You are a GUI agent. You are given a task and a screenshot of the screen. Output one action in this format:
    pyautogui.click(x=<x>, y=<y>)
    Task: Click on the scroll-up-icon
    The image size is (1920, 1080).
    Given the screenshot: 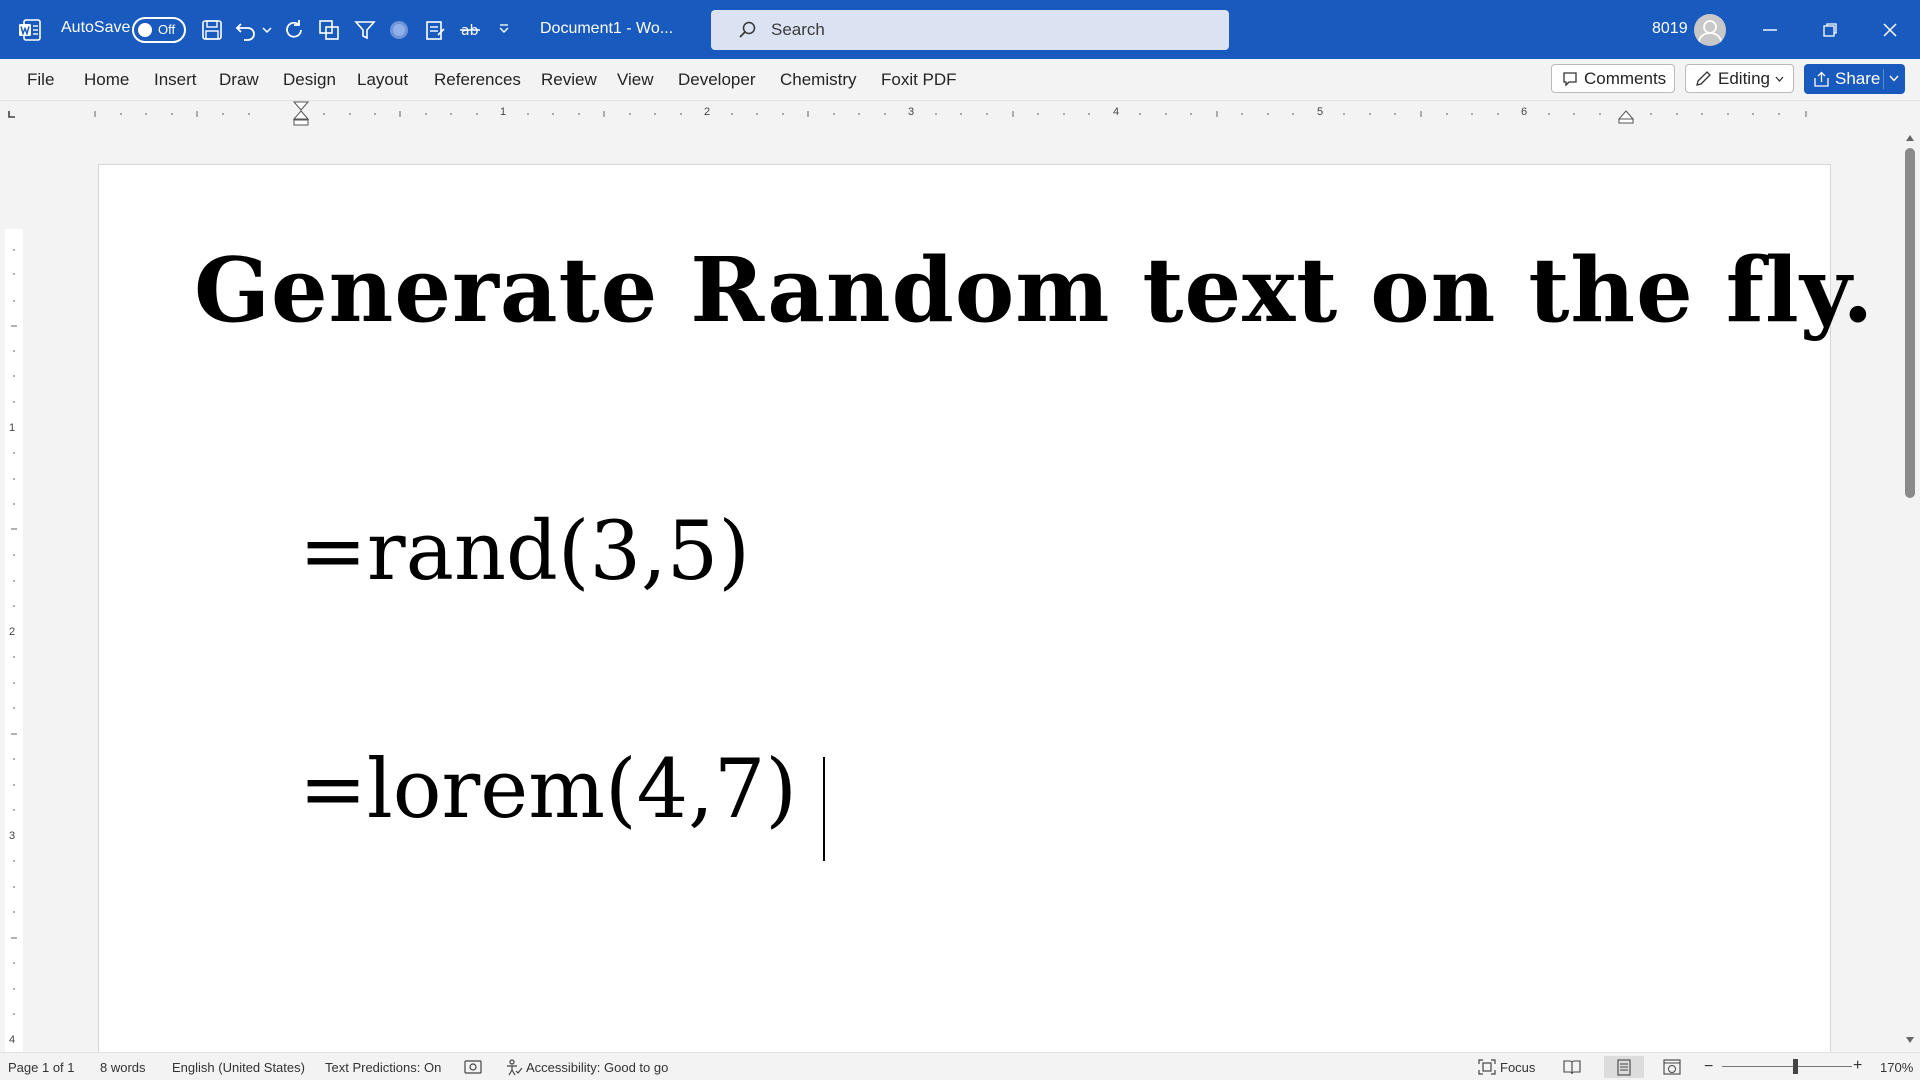 What is the action you would take?
    pyautogui.click(x=1910, y=138)
    